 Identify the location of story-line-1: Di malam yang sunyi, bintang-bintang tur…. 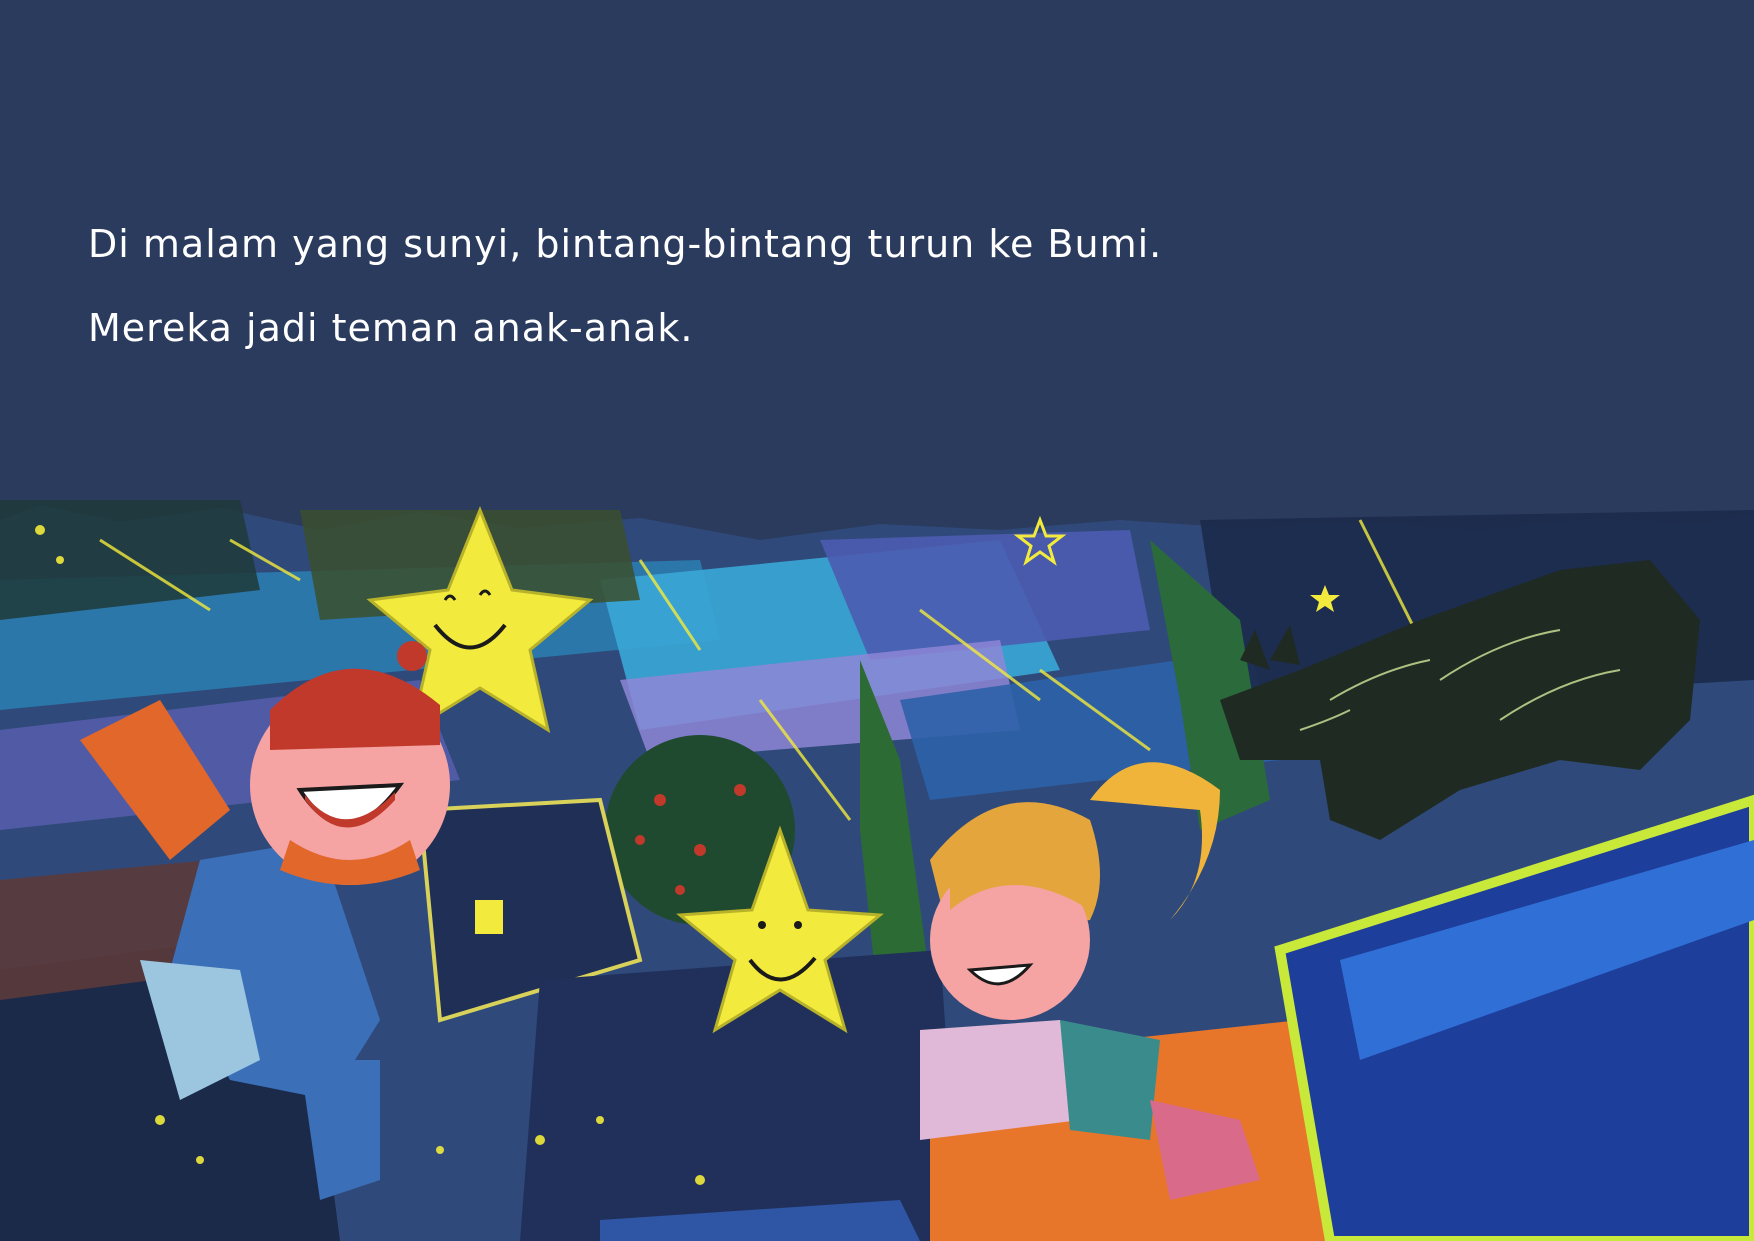
(625, 244).